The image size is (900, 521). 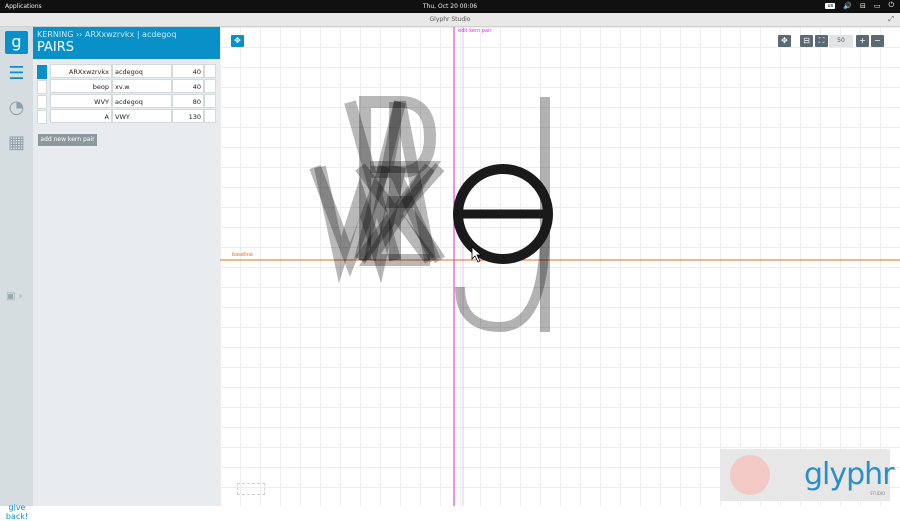 I want to click on system-tray: us 🔊 ⊟ ▭ ⏻, so click(x=859, y=5).